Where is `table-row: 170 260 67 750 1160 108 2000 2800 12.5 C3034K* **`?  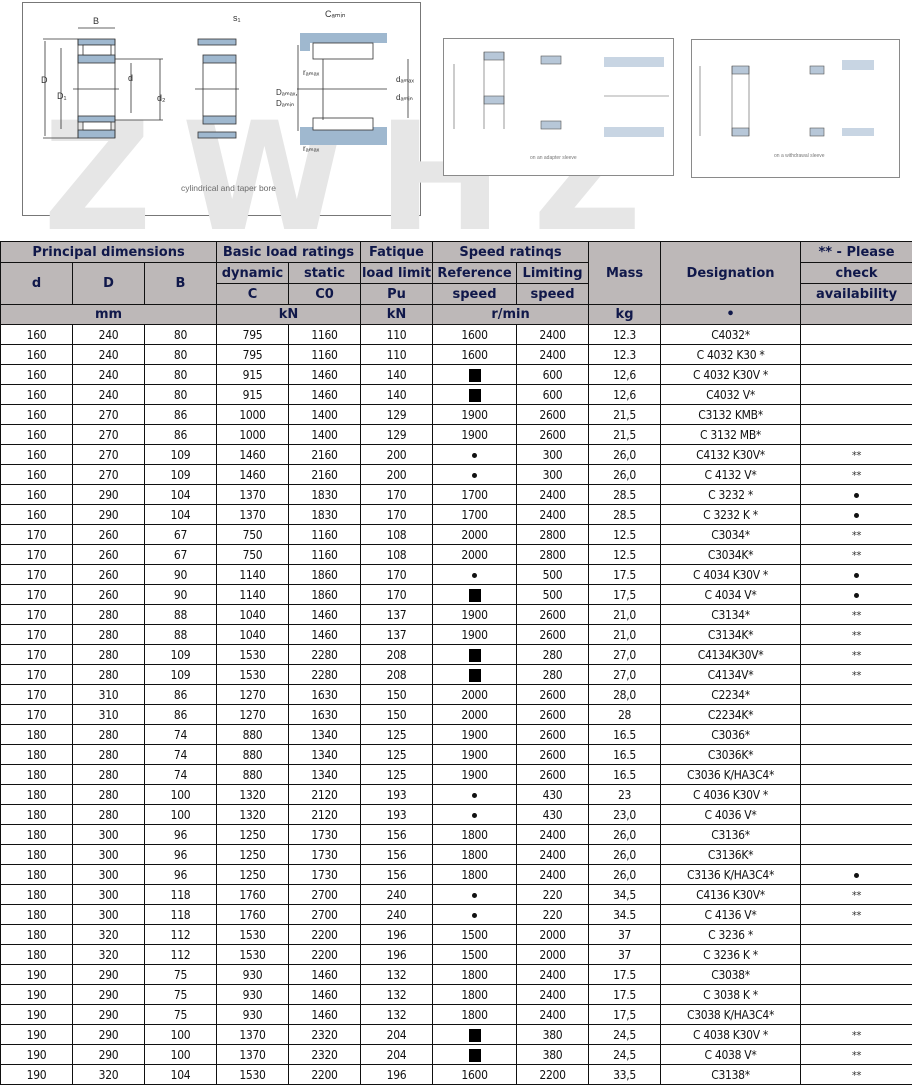 table-row: 170 260 67 750 1160 108 2000 2800 12.5 C3034K* ** is located at coordinates (456, 554).